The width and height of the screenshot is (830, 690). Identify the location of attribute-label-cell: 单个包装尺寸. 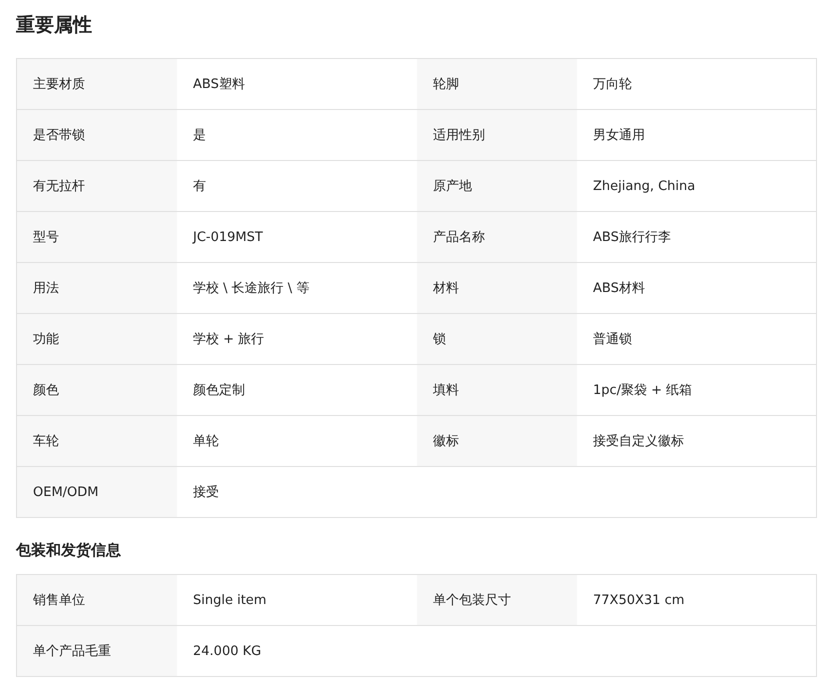
(497, 600).